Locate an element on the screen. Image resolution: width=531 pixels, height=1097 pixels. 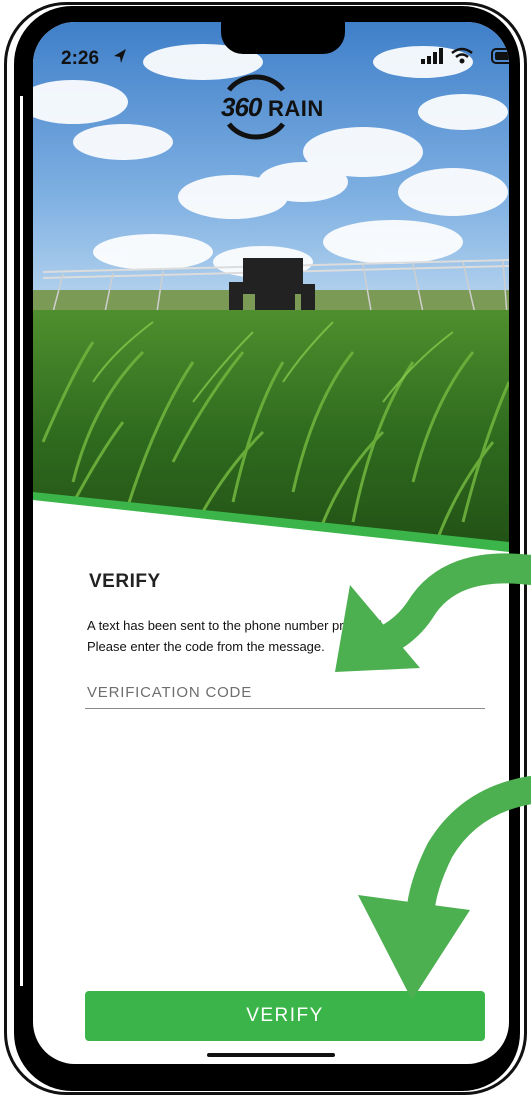
logo-word: RAIN is located at coordinates (296, 108).